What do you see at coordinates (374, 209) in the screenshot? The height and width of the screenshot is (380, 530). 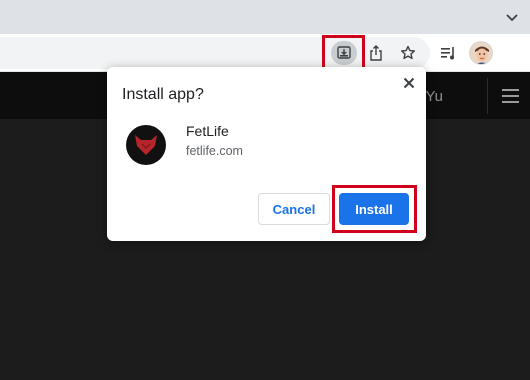 I see `install-button: Install` at bounding box center [374, 209].